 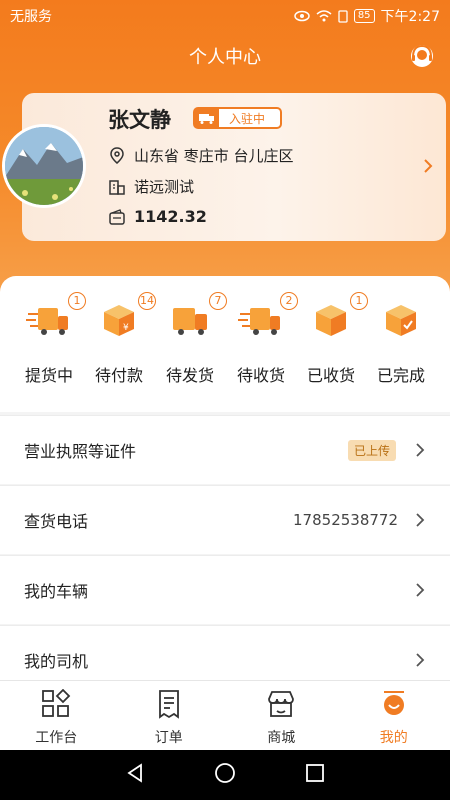 What do you see at coordinates (330, 375) in the screenshot?
I see `order-status-label: 已收货` at bounding box center [330, 375].